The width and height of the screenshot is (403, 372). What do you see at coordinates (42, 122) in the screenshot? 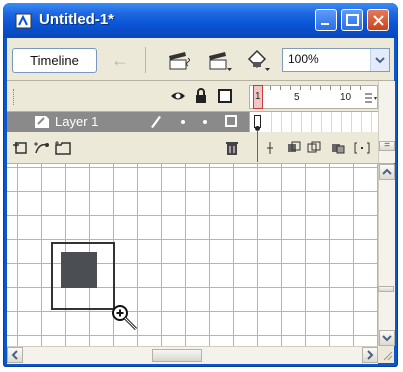
I see `layer-icon` at bounding box center [42, 122].